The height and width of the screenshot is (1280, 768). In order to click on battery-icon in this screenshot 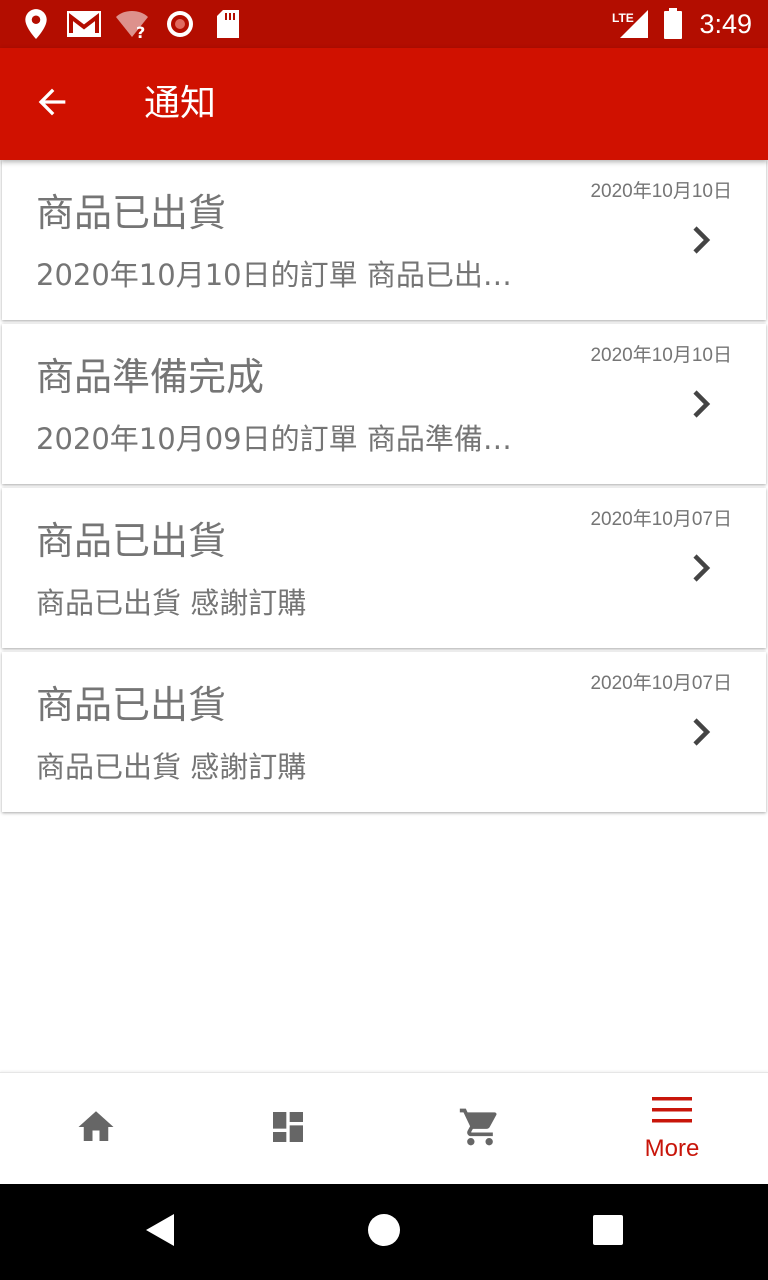, I will do `click(673, 24)`.